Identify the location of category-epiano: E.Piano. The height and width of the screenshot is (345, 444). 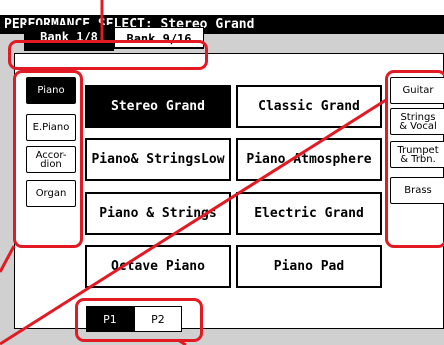
(51, 127).